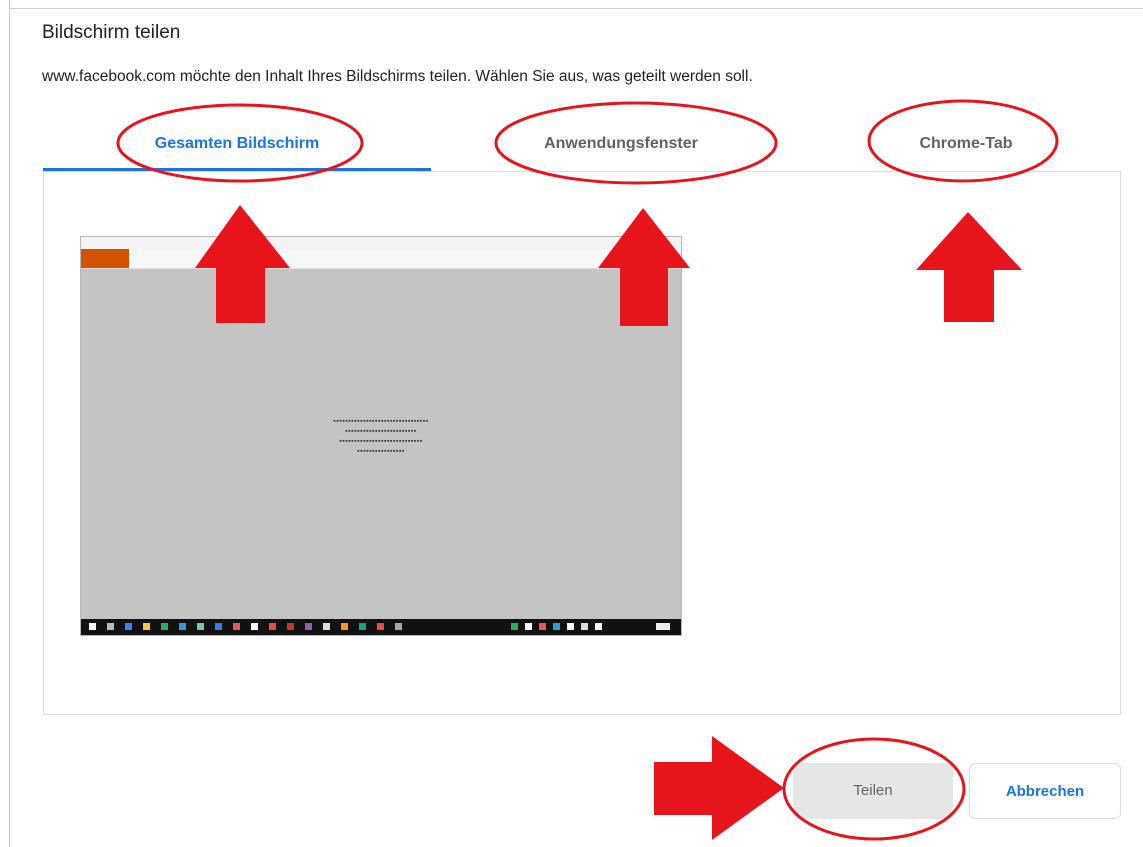 The height and width of the screenshot is (847, 1143). I want to click on tab-entire-screen: Gesamten Bildschirm, so click(237, 145).